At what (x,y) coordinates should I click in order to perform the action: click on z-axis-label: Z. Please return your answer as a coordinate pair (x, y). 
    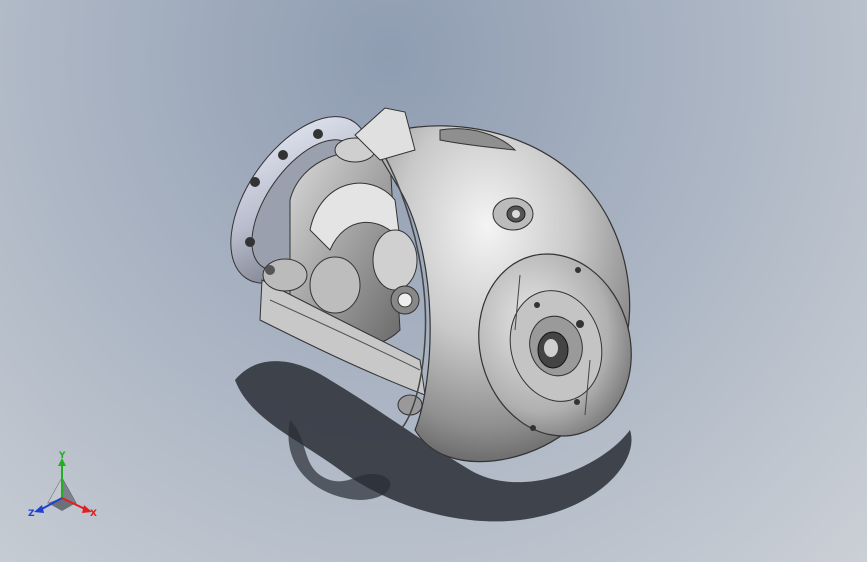
    Looking at the image, I should click on (31, 514).